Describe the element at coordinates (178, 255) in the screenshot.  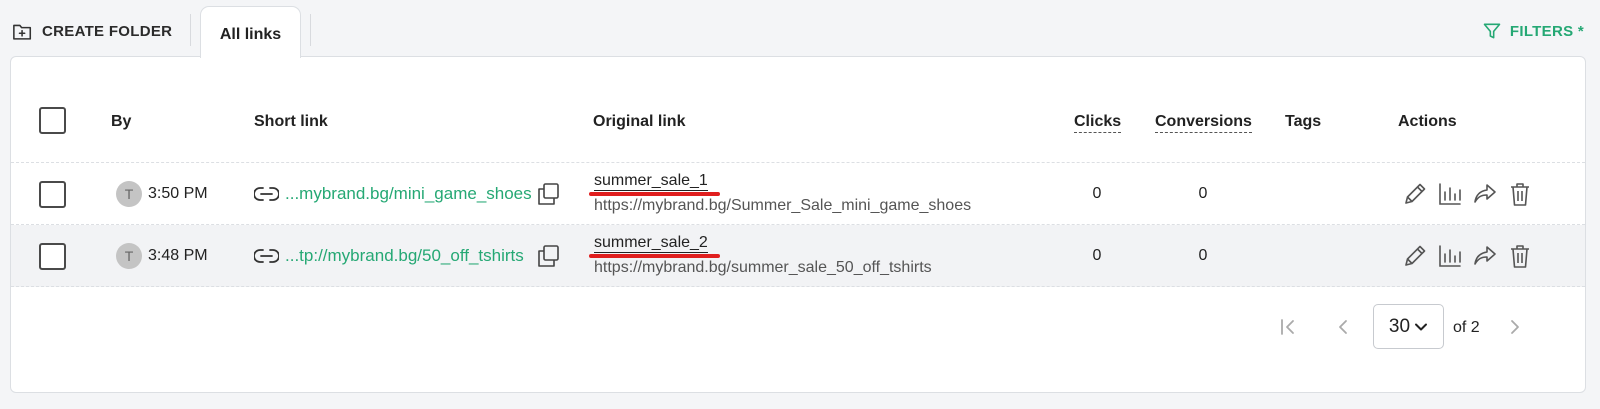
I see `created-time: 3:48 PM` at that location.